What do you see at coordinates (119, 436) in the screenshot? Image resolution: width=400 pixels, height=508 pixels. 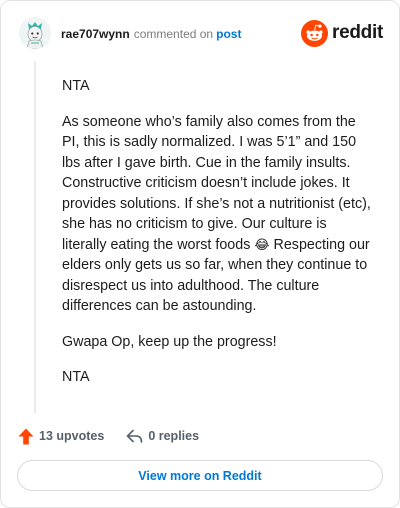 I see `comment-actions: 13 upvotes 0 replies` at bounding box center [119, 436].